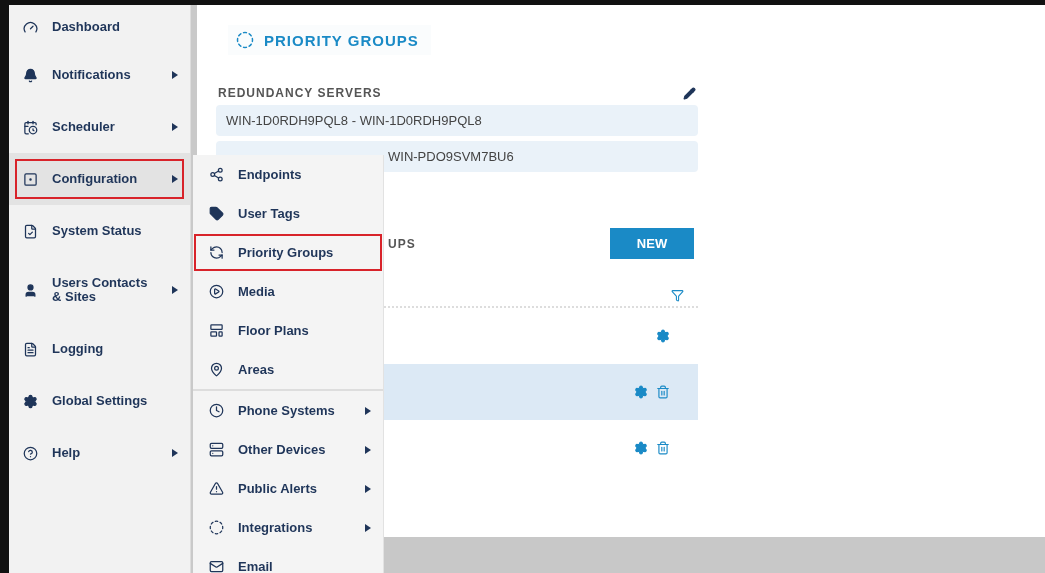  Describe the element at coordinates (288, 488) in the screenshot. I see `submenu-item: Public Alerts` at that location.